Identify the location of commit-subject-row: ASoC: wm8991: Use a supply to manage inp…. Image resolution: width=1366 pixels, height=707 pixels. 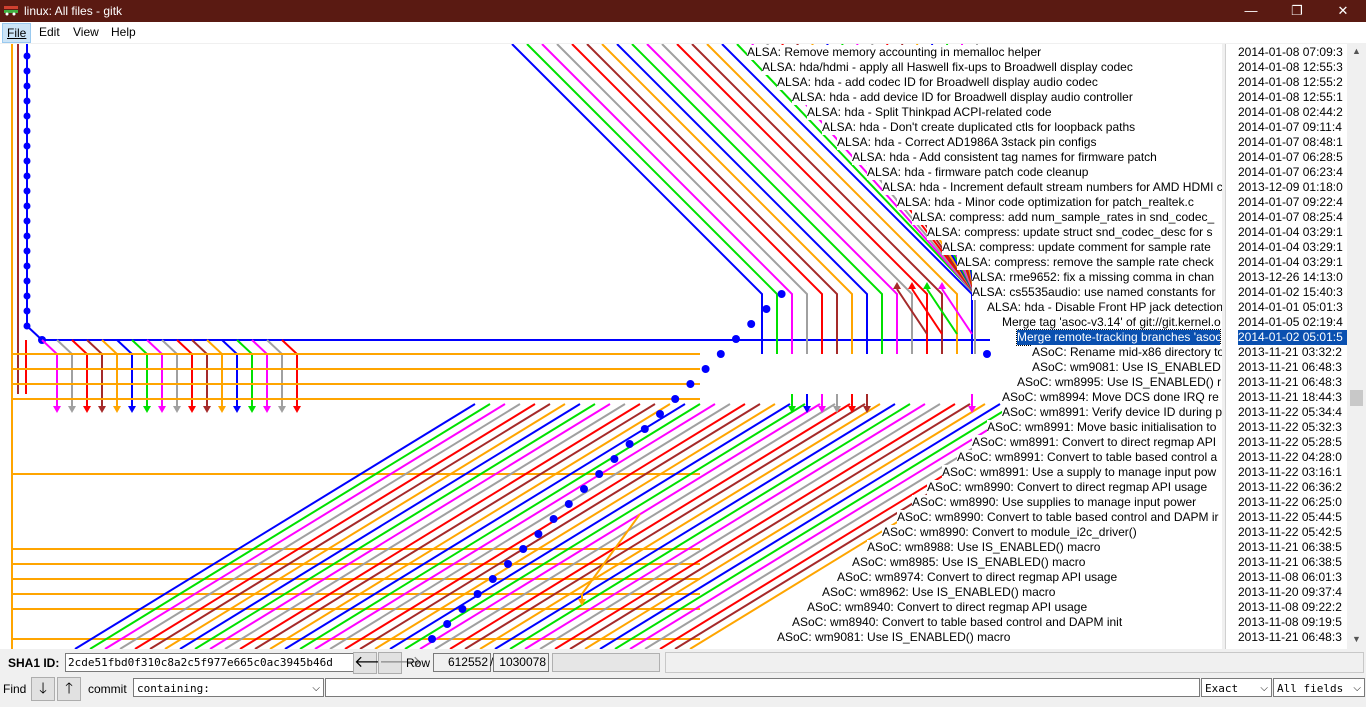
(1080, 472).